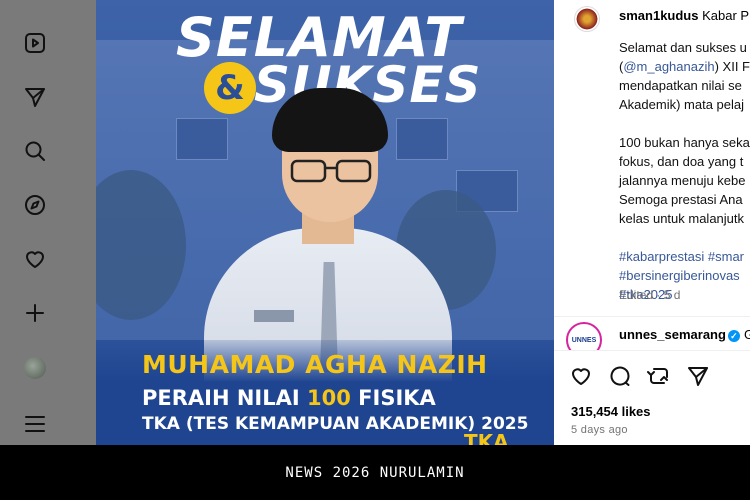  What do you see at coordinates (681, 161) in the screenshot?
I see `caption-line: fokus, dan doa yang t` at bounding box center [681, 161].